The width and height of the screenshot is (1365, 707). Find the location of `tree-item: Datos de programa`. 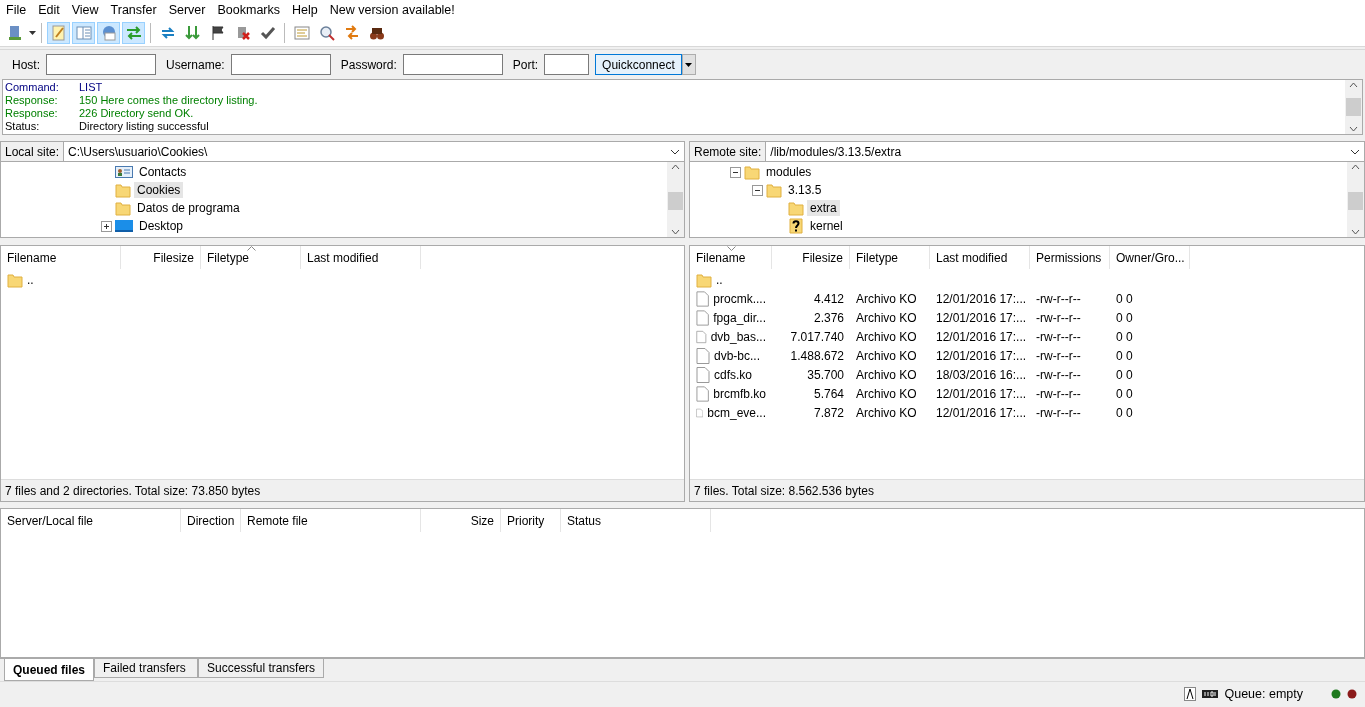

tree-item: Datos de programa is located at coordinates (188, 208).